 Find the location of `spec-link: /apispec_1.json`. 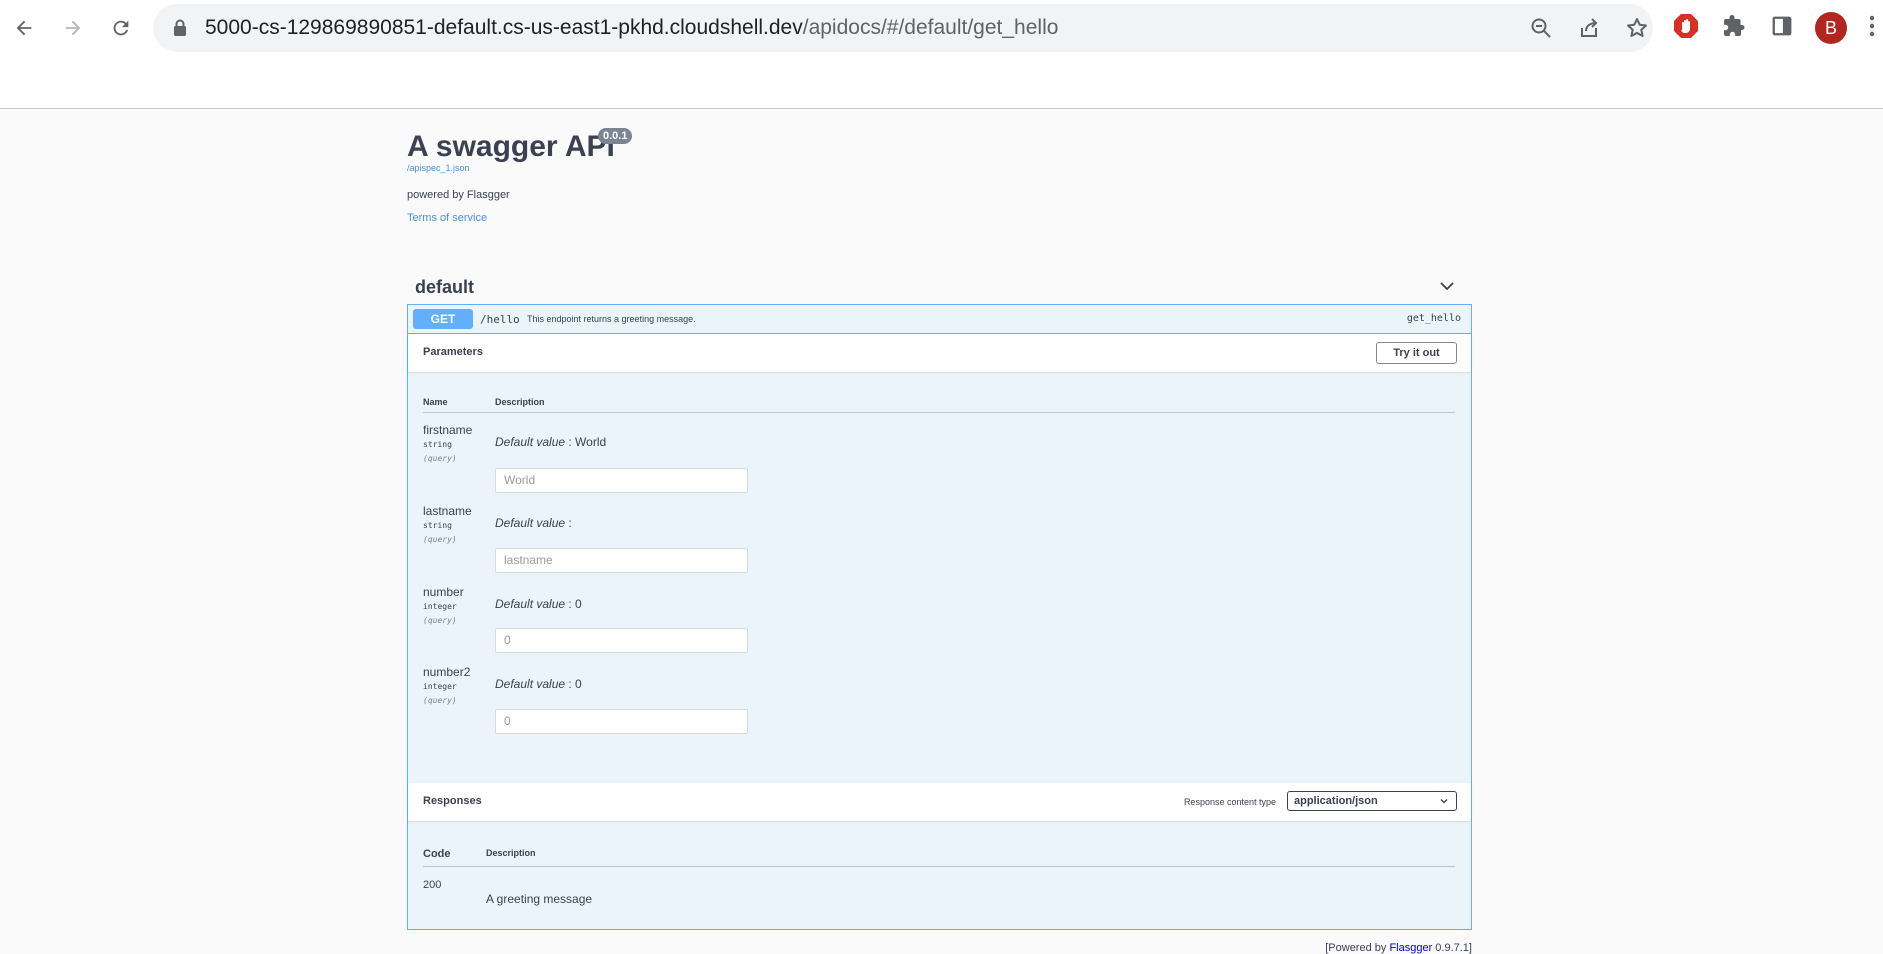

spec-link: /apispec_1.json is located at coordinates (438, 168).